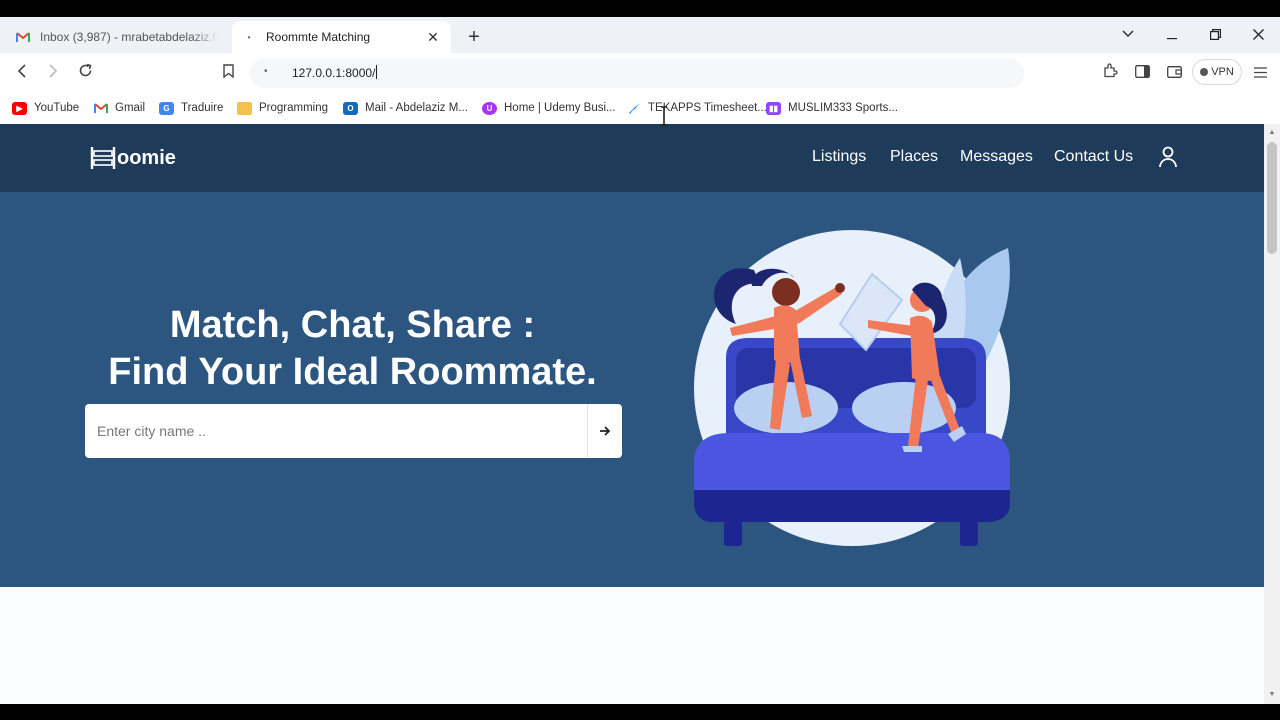 The image size is (1280, 720). What do you see at coordinates (1272, 198) in the screenshot?
I see `scrollbar-thumb` at bounding box center [1272, 198].